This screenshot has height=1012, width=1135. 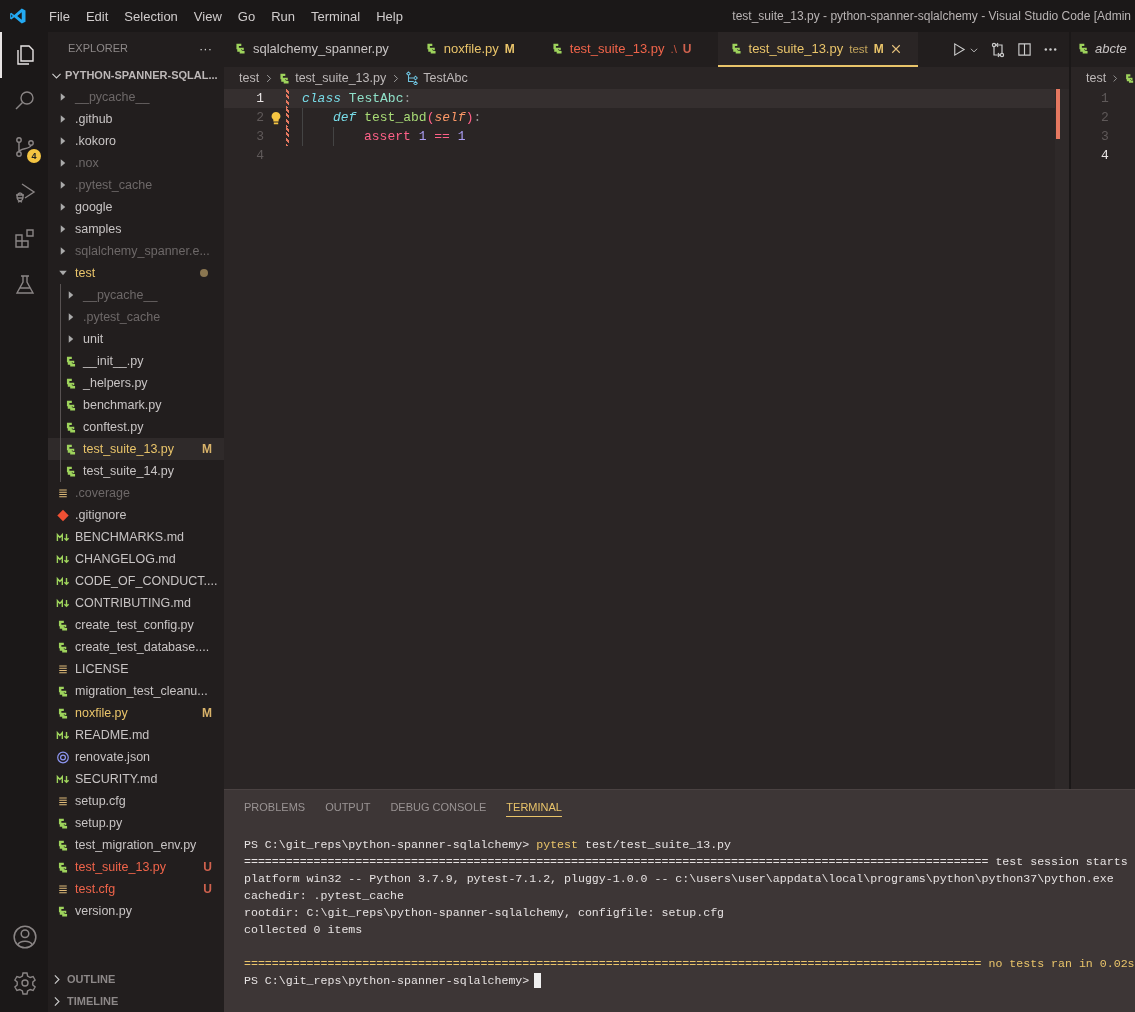 I want to click on compare-changes-icon, so click(x=998, y=49).